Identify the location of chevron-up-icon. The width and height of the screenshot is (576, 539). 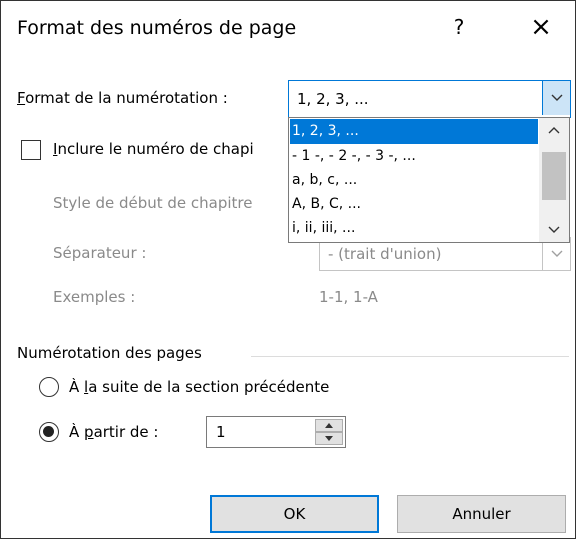
(554, 130).